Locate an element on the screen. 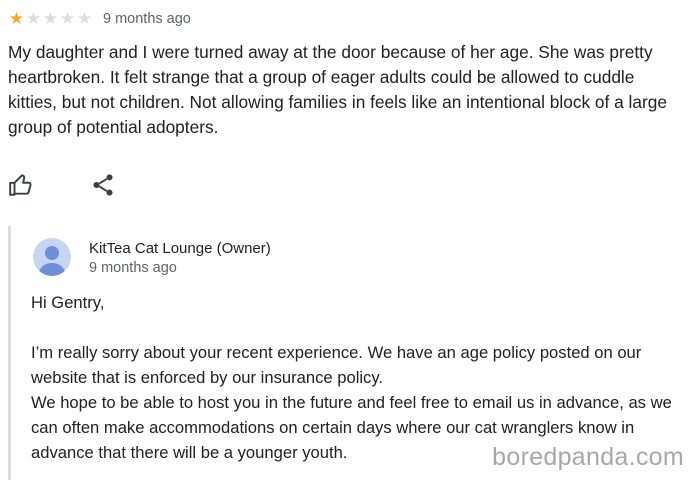  thumbs-up-icon is located at coordinates (21, 185).